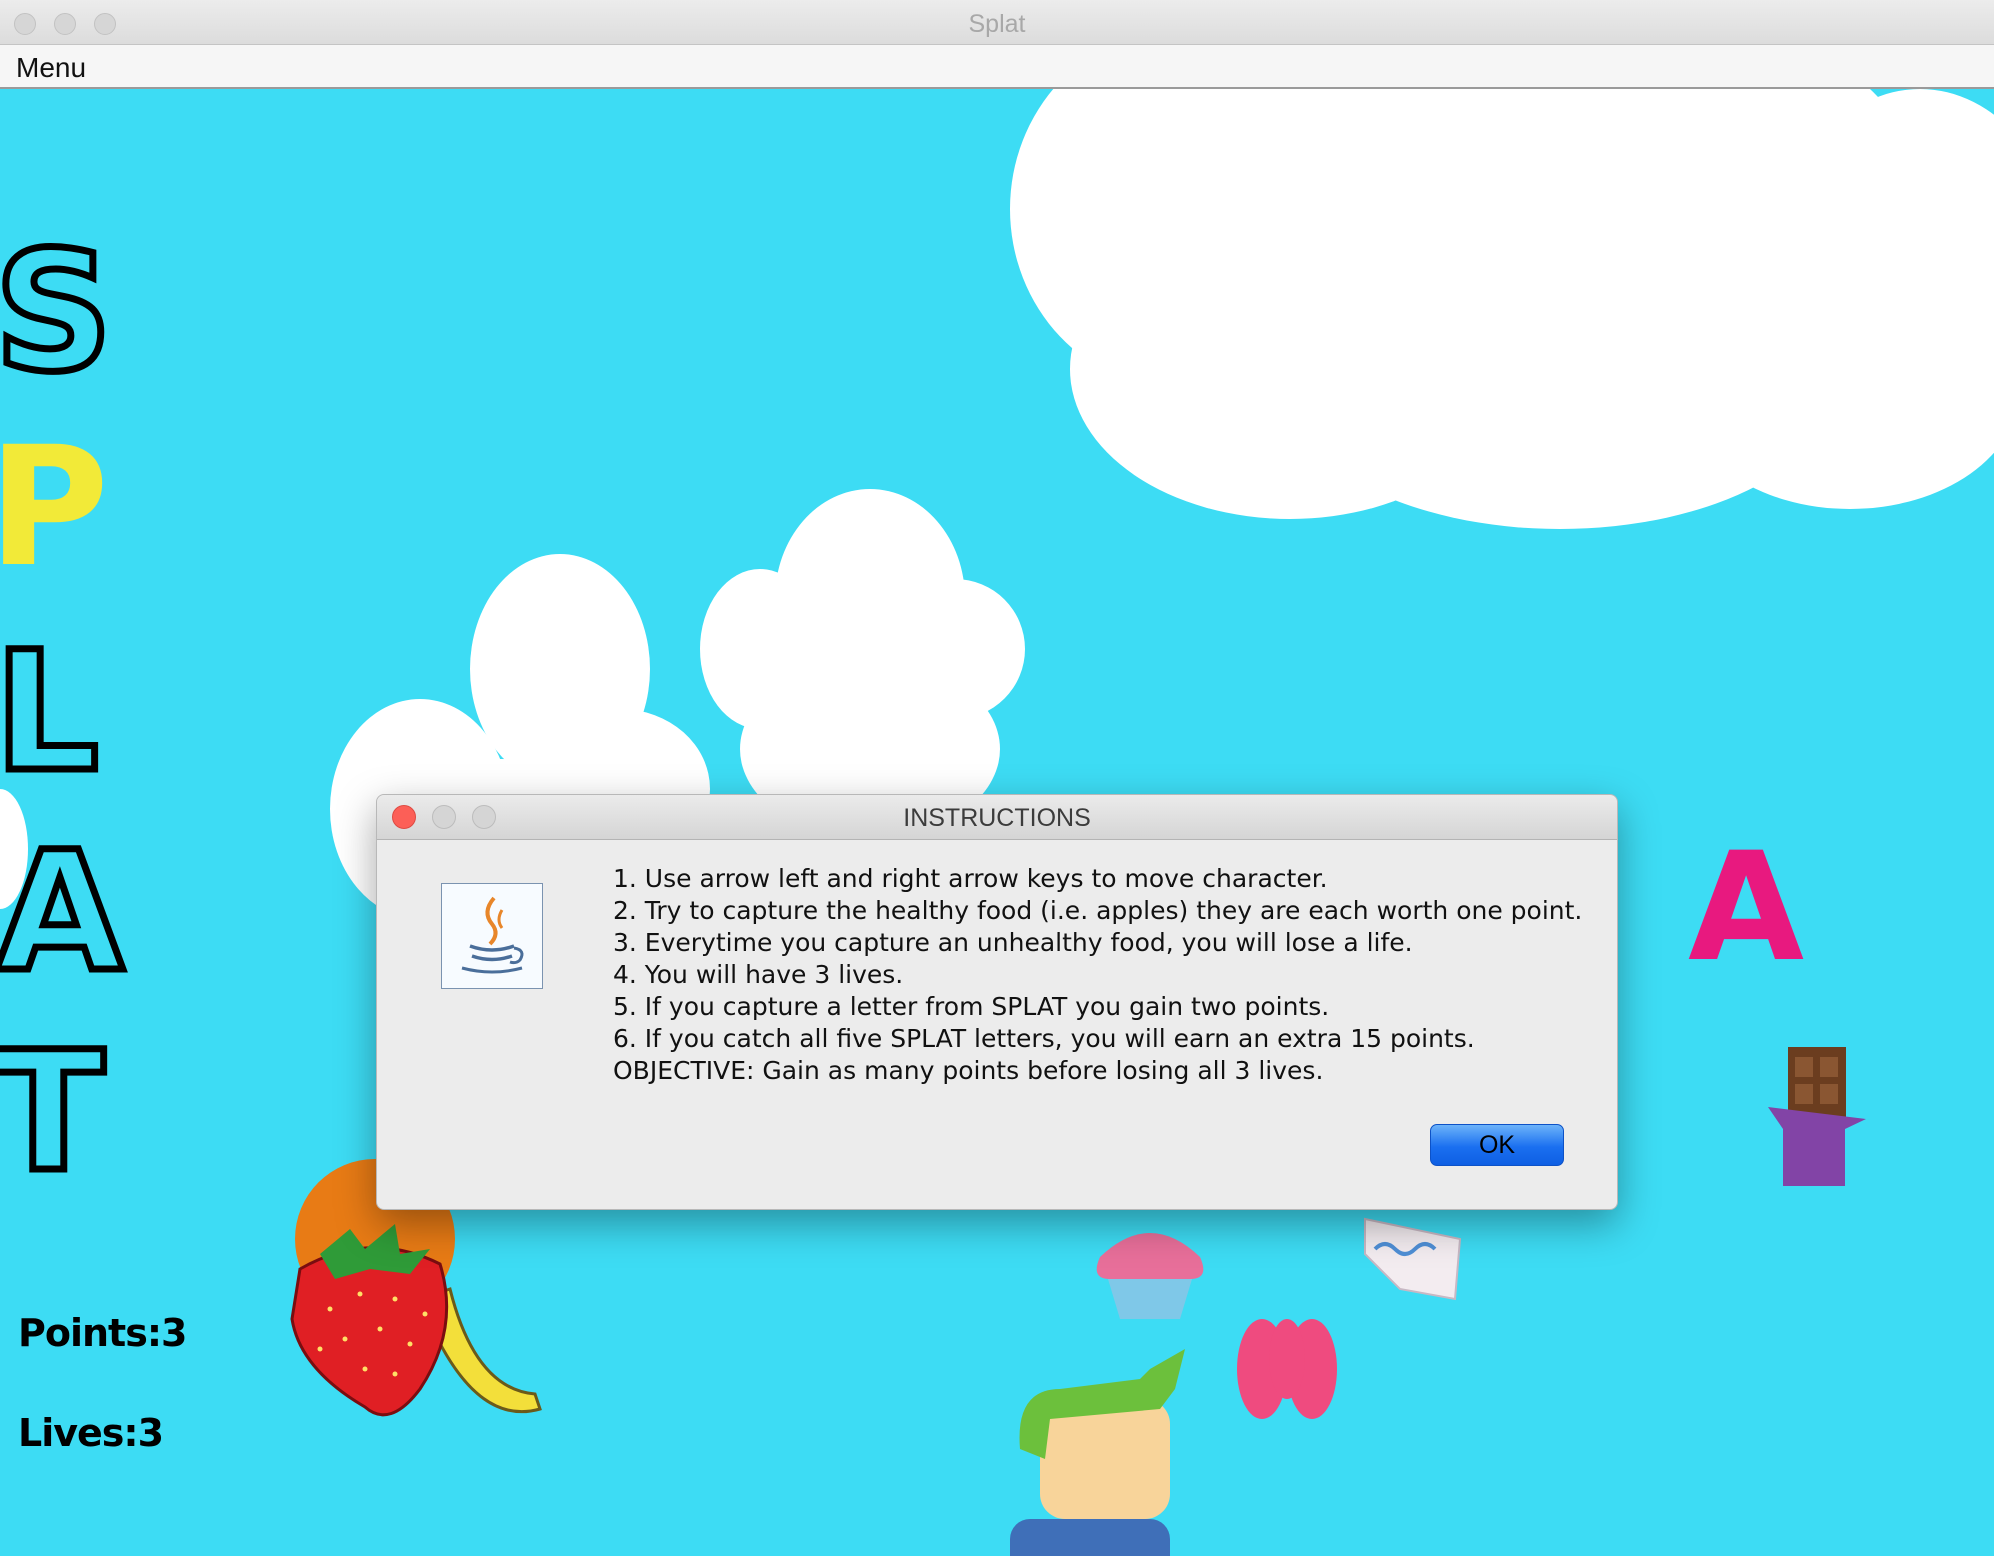 The height and width of the screenshot is (1556, 1994). What do you see at coordinates (1097, 1452) in the screenshot?
I see `player-character` at bounding box center [1097, 1452].